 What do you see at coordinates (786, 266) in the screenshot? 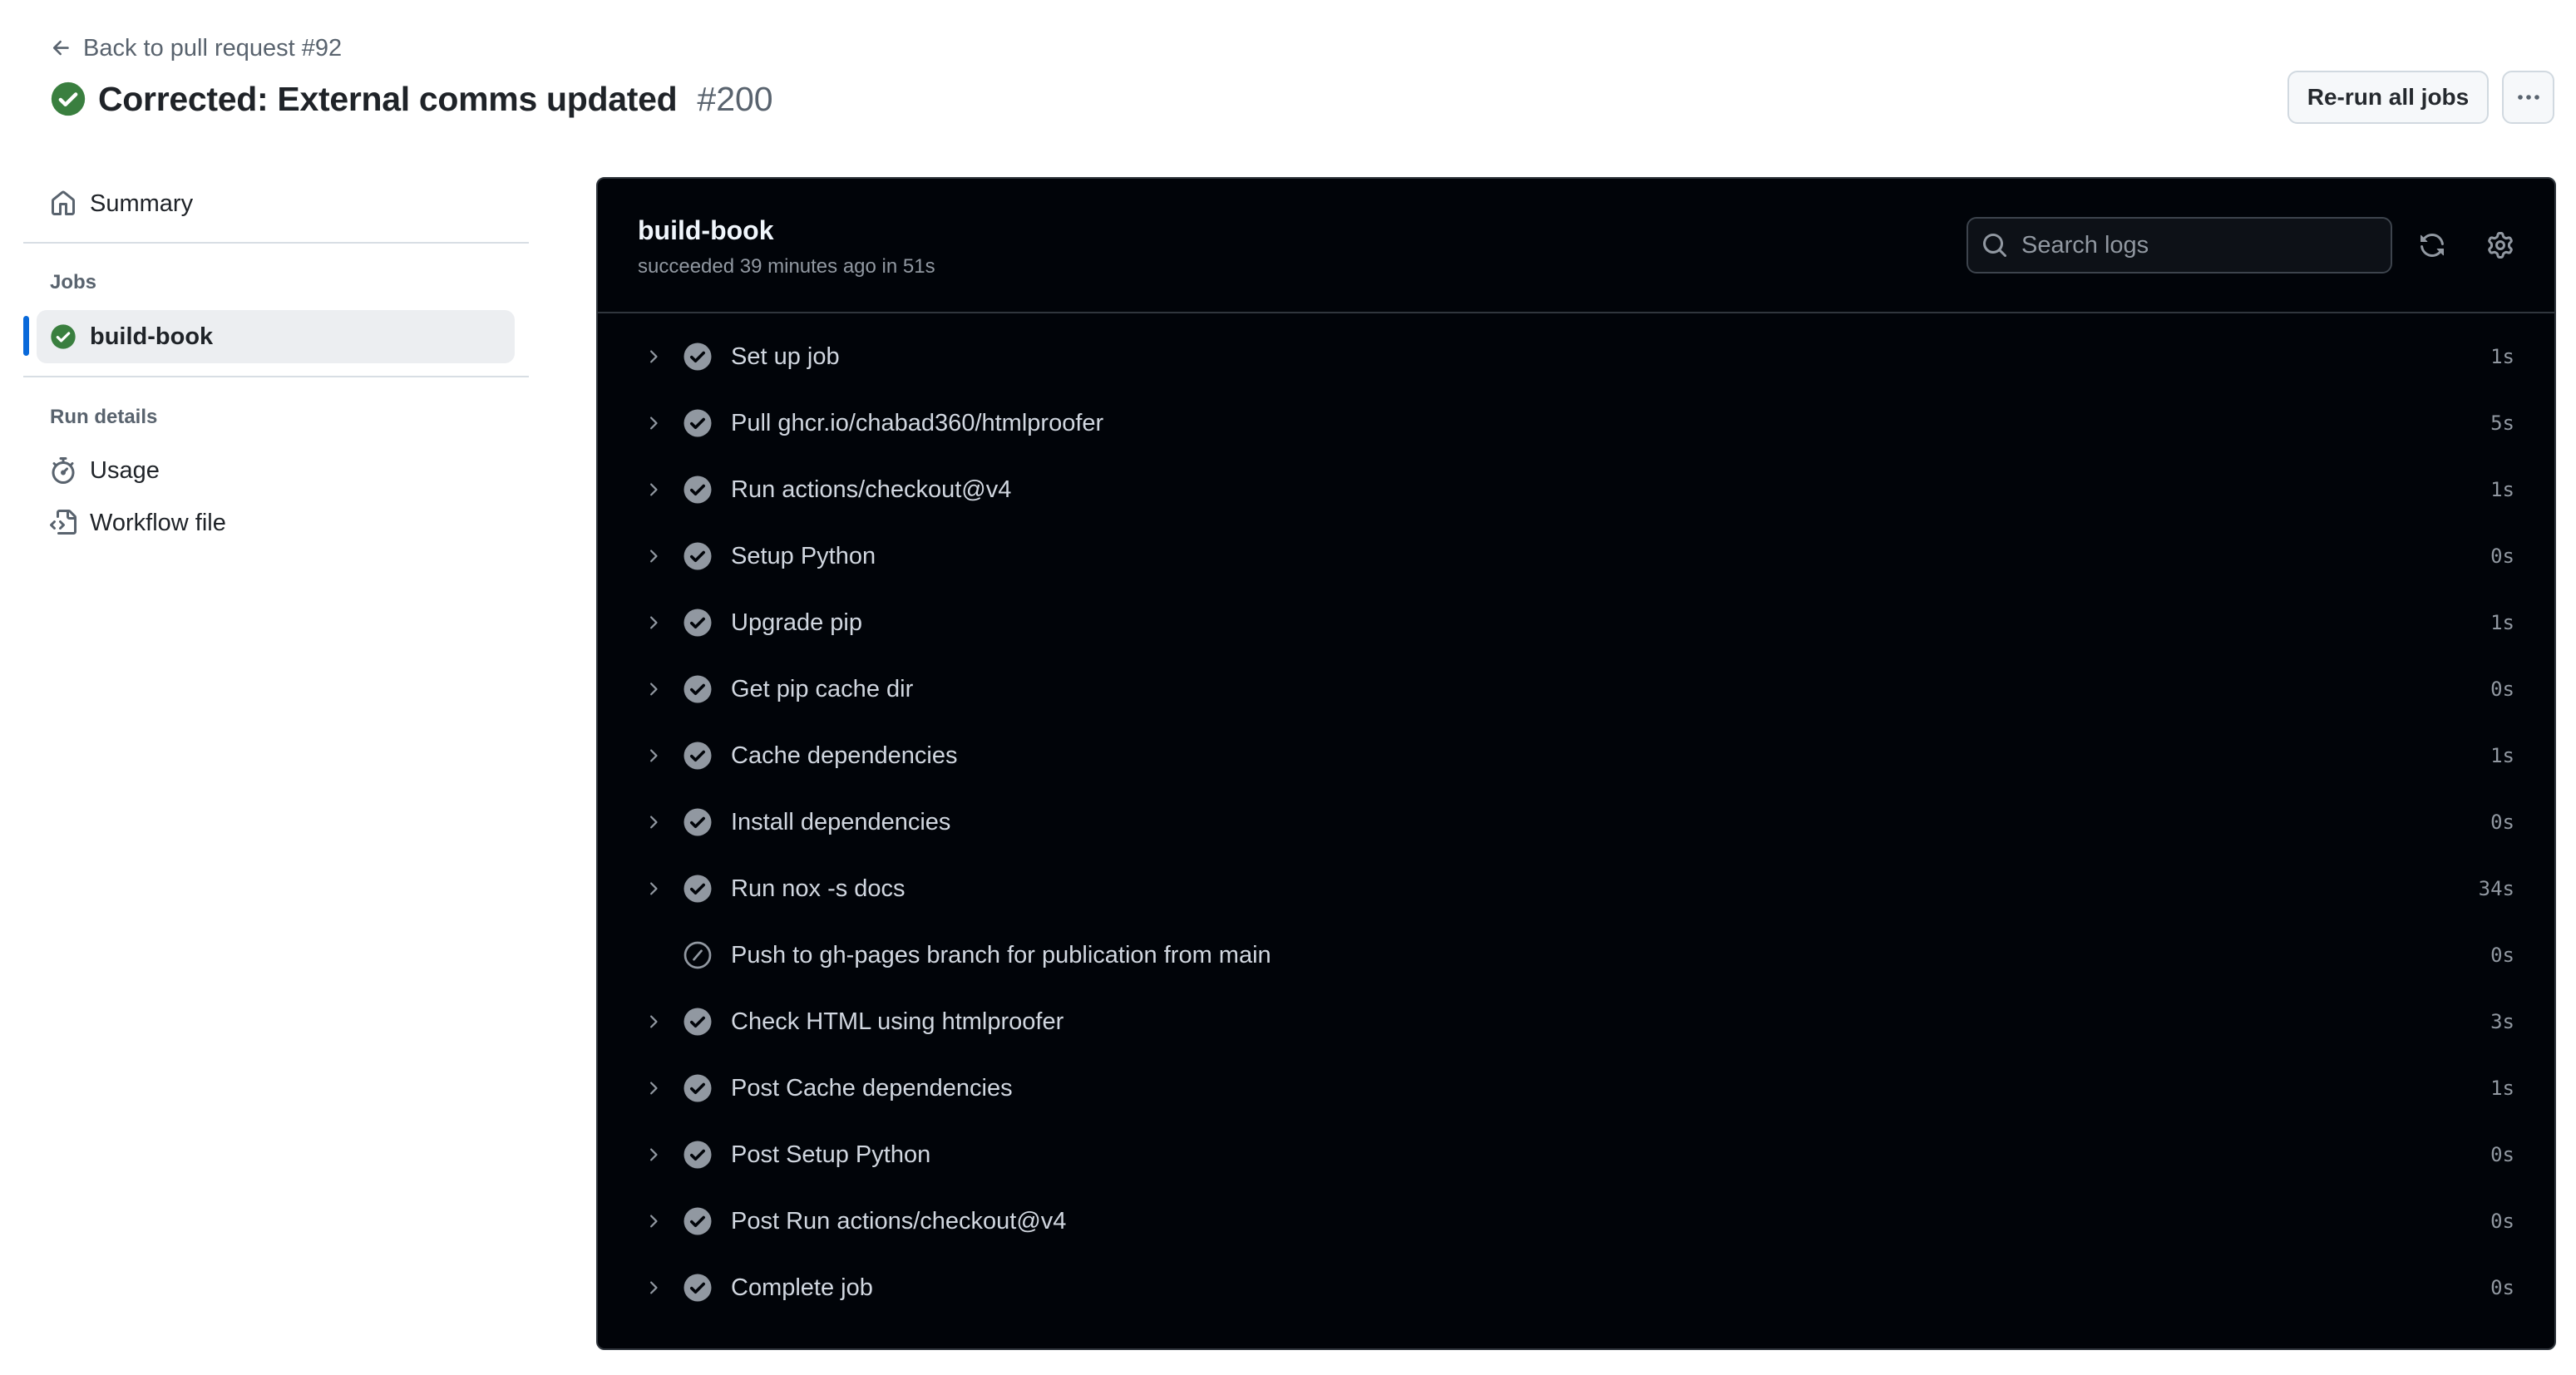
I see `job-status-text: succeeded 39 minutes ago in 51s` at bounding box center [786, 266].